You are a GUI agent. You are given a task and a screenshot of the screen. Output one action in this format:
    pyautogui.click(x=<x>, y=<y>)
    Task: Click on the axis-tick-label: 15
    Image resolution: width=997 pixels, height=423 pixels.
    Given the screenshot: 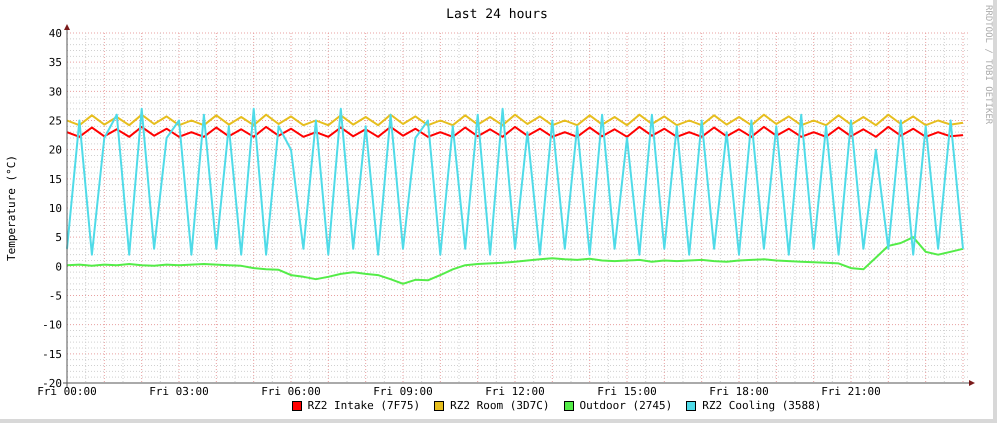 What is the action you would take?
    pyautogui.click(x=55, y=179)
    